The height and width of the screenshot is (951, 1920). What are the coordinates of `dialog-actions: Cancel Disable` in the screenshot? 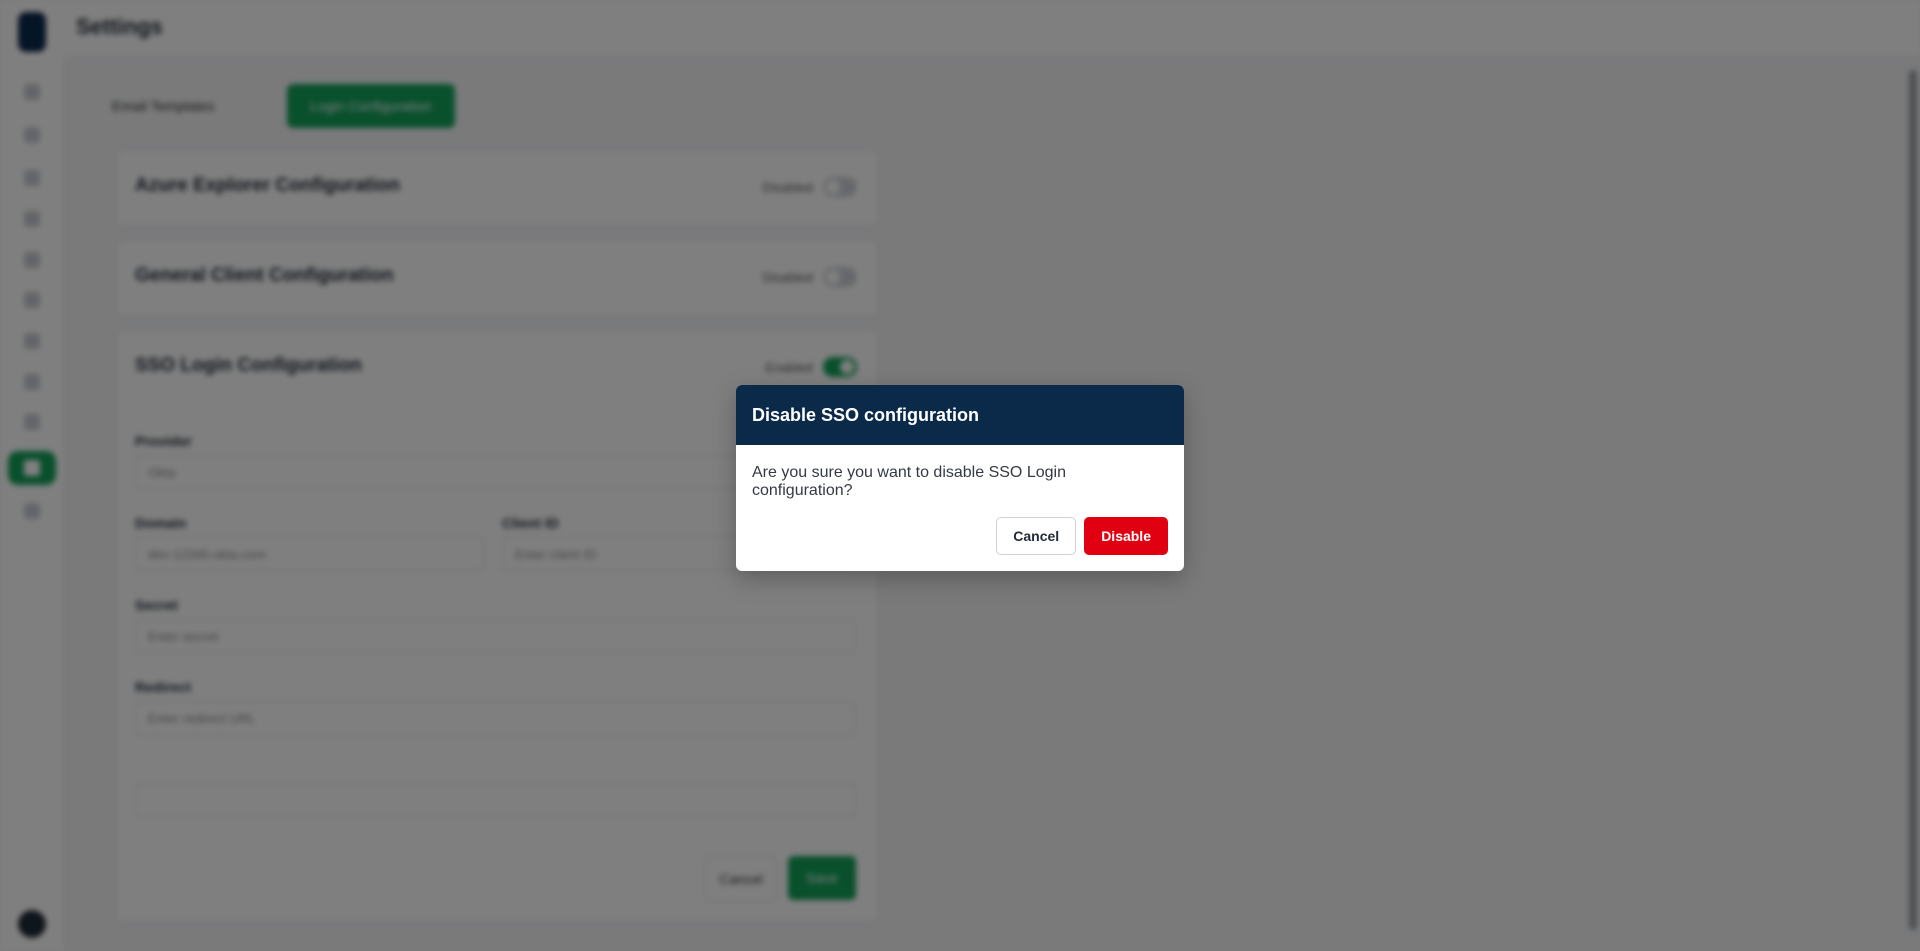 It's located at (1082, 536).